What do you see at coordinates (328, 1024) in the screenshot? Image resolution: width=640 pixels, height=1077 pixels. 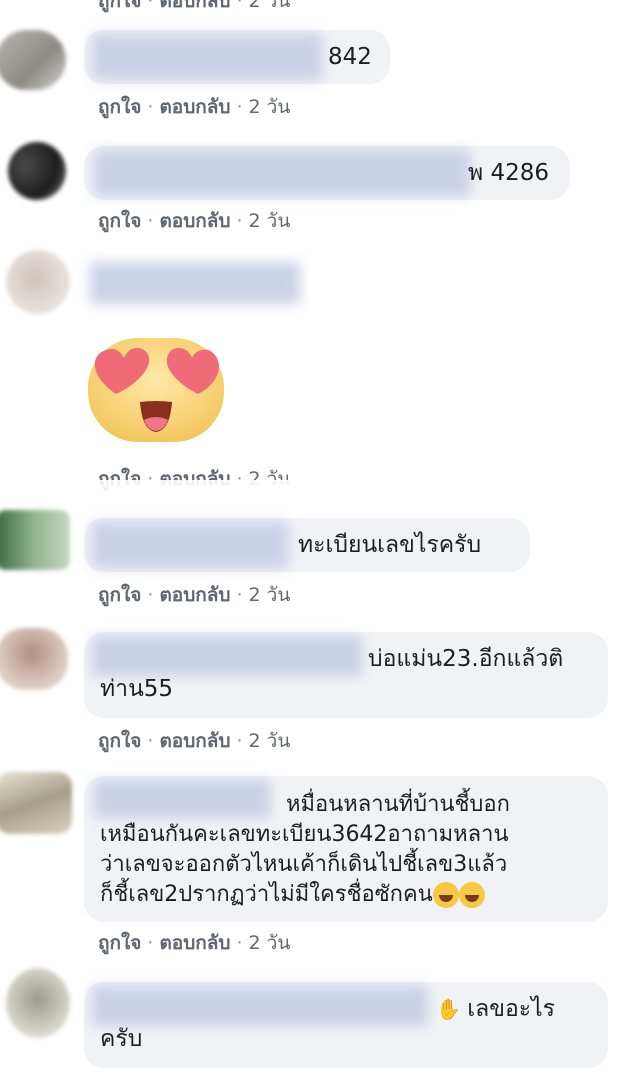 I see `comment-text-body: เลขอะไร ครับ` at bounding box center [328, 1024].